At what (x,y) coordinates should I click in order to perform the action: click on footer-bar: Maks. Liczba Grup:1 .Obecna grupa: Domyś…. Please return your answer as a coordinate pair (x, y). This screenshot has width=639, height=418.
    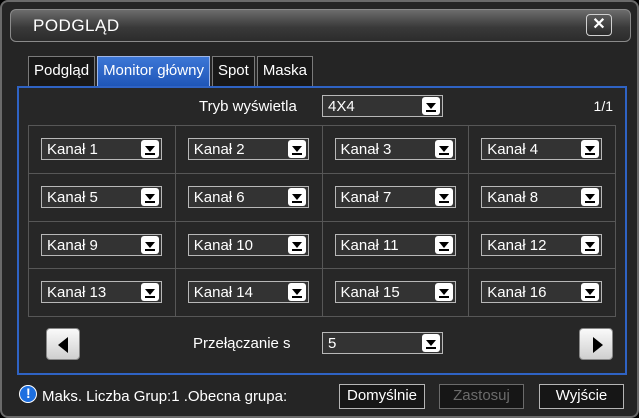
    Looking at the image, I should click on (319, 397).